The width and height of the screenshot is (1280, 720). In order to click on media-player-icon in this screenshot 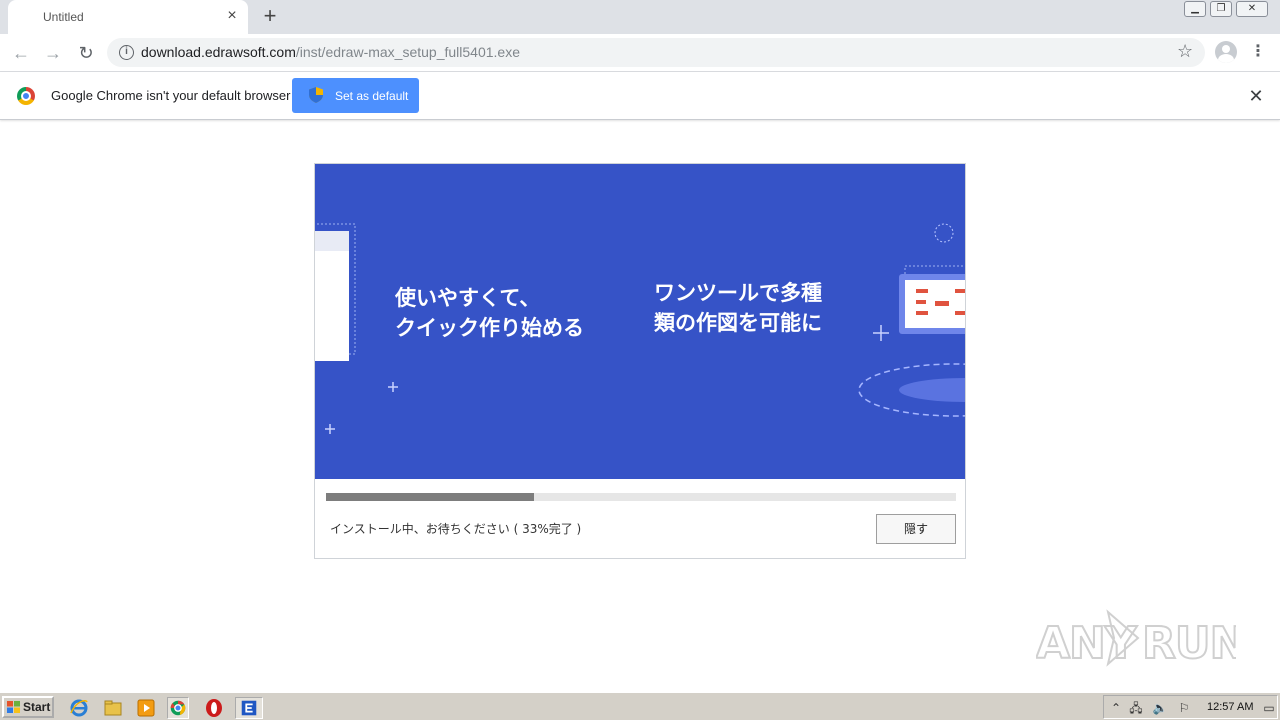, I will do `click(146, 708)`.